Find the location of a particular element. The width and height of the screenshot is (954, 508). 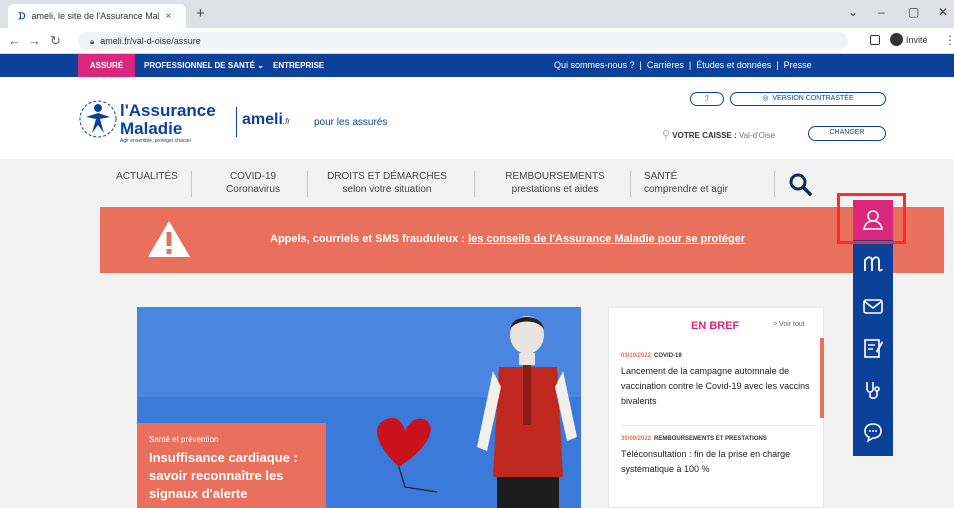

new-tab-button: + is located at coordinates (200, 13).